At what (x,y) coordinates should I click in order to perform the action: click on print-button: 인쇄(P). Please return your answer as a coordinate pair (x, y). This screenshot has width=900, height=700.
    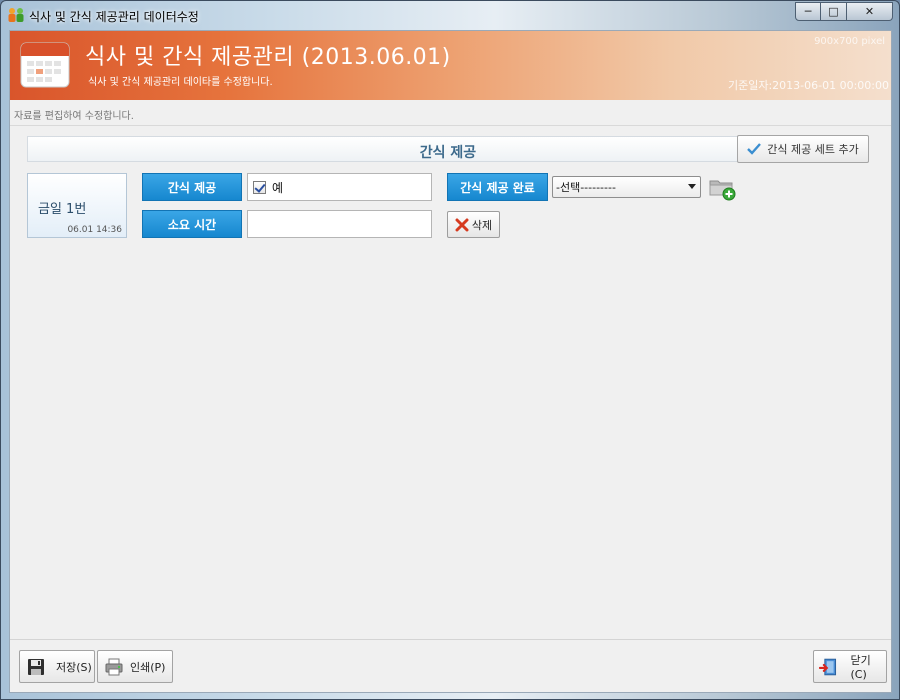
    Looking at the image, I should click on (135, 666).